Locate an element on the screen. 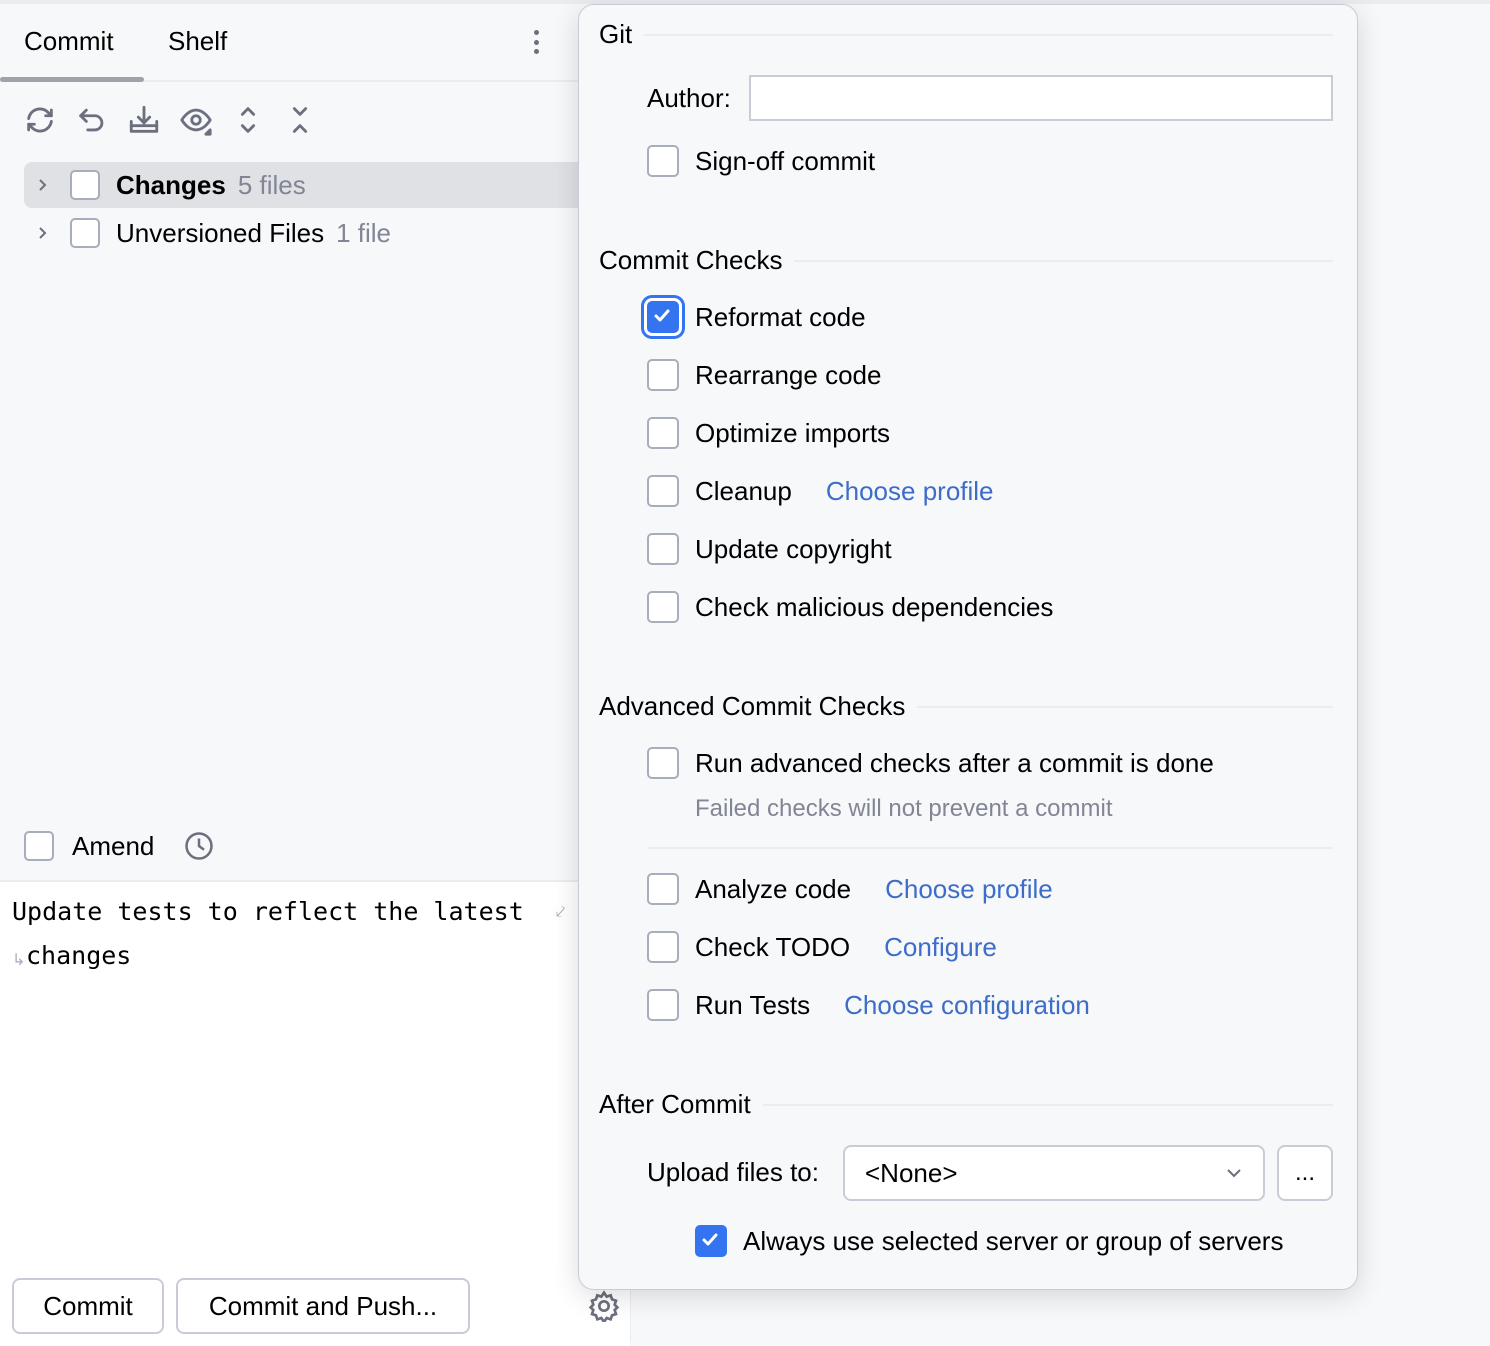 This screenshot has height=1346, width=1490. upload-files-label: Upload files to: is located at coordinates (733, 1172).